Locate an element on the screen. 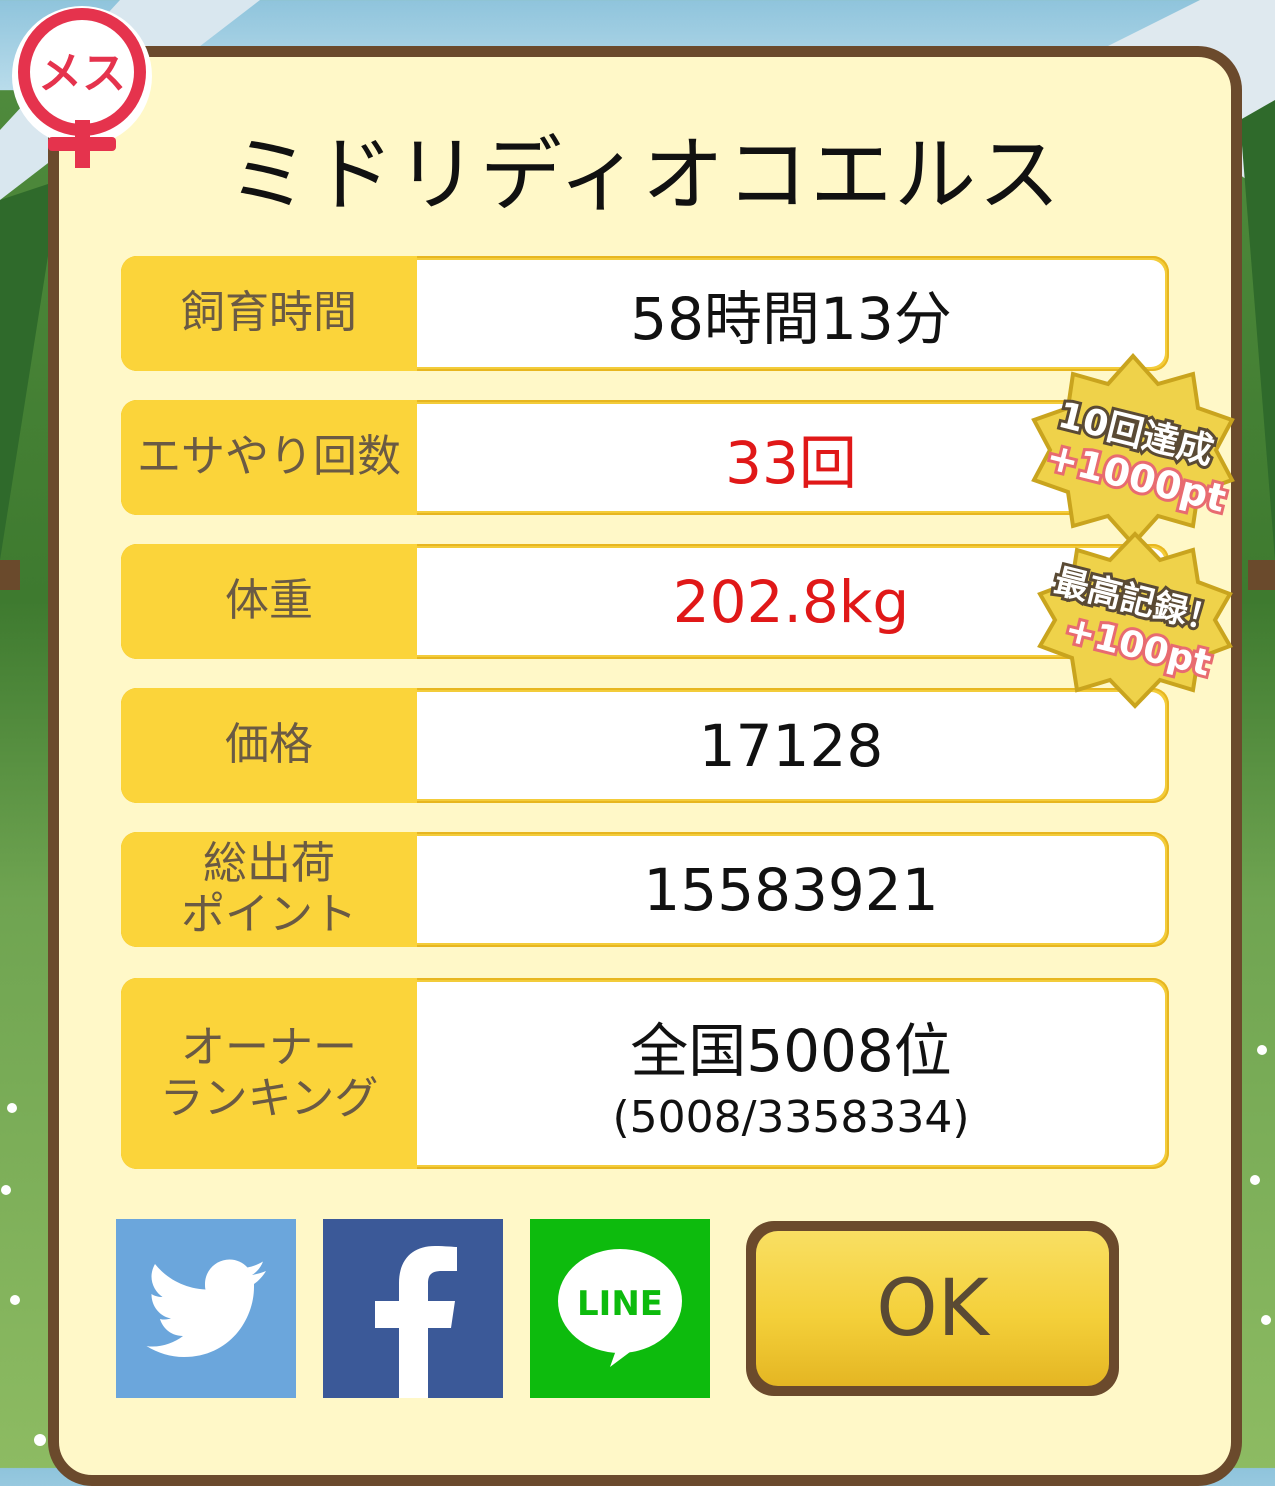 The width and height of the screenshot is (1275, 1486). stat-label-line: オーナー is located at coordinates (269, 1047).